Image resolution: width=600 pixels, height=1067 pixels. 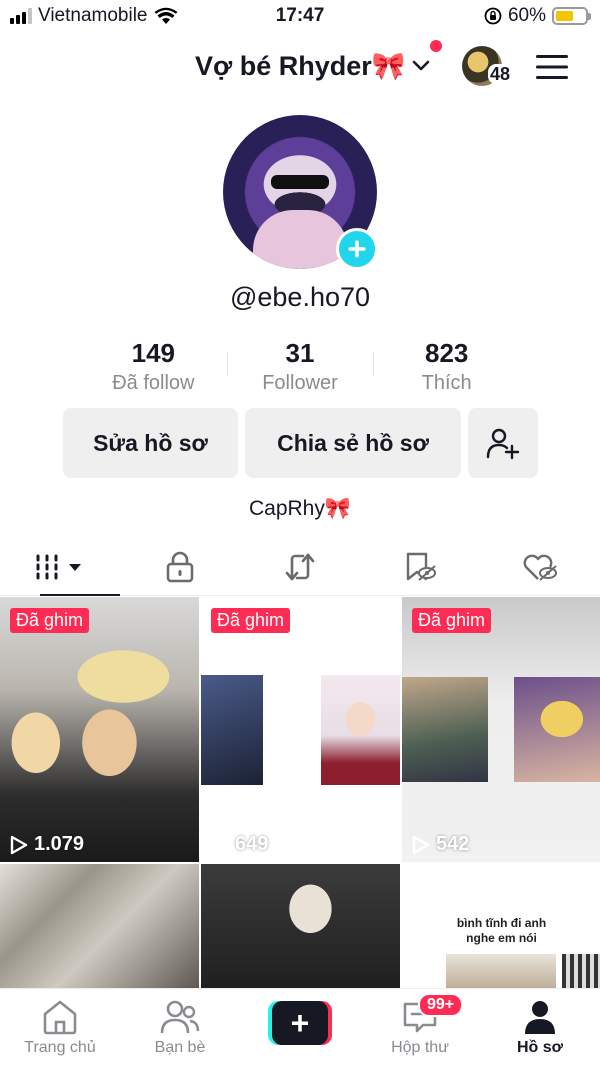 I want to click on profile-bio: CapRhy🎀, so click(x=300, y=508).